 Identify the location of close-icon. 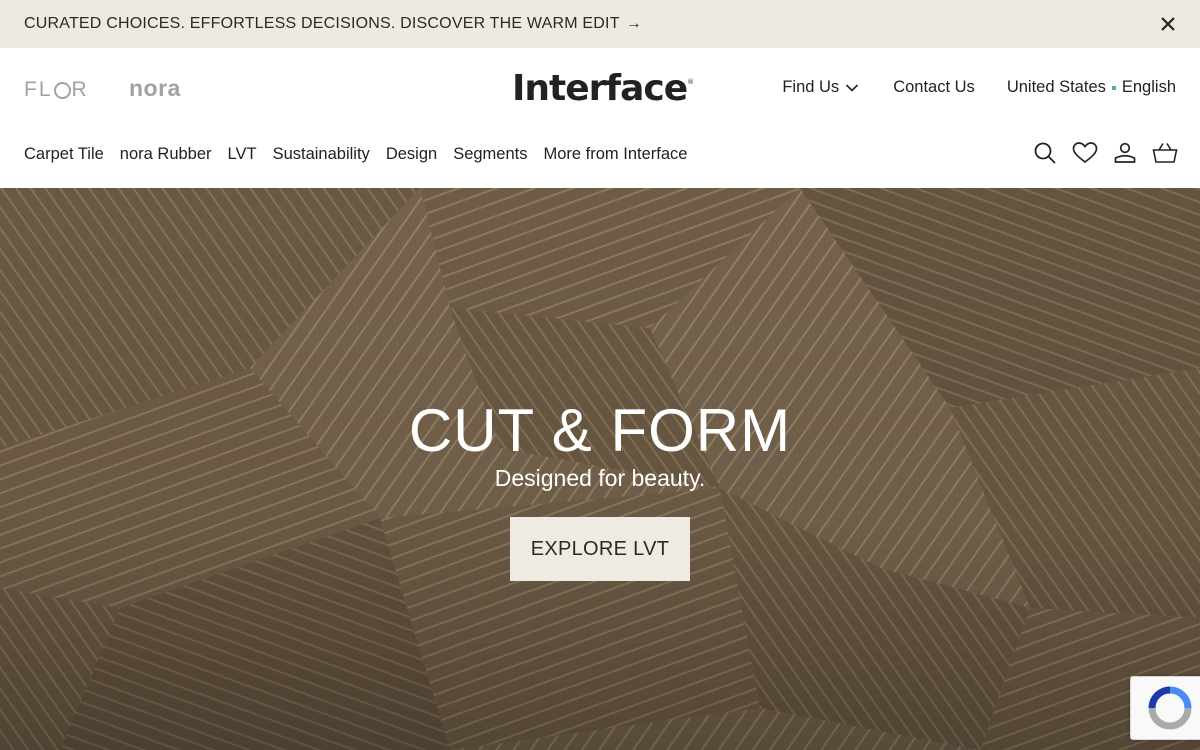
(1168, 24).